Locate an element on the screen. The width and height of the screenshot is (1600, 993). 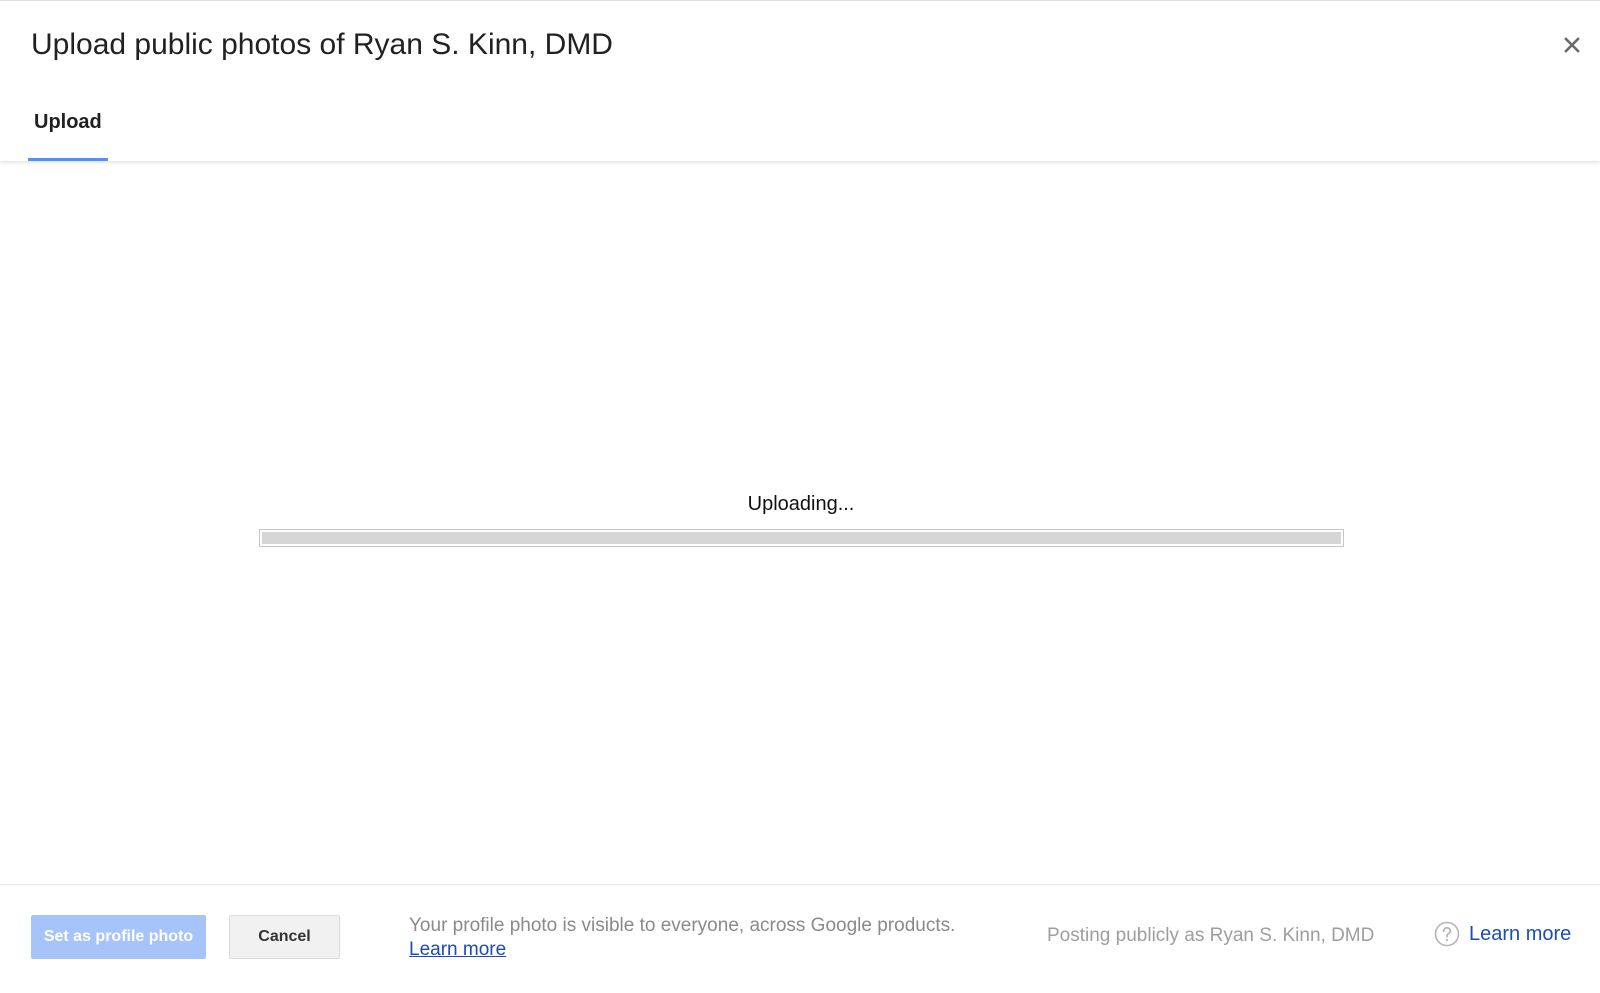
notice-learn-more-link: Learn more is located at coordinates (457, 949).